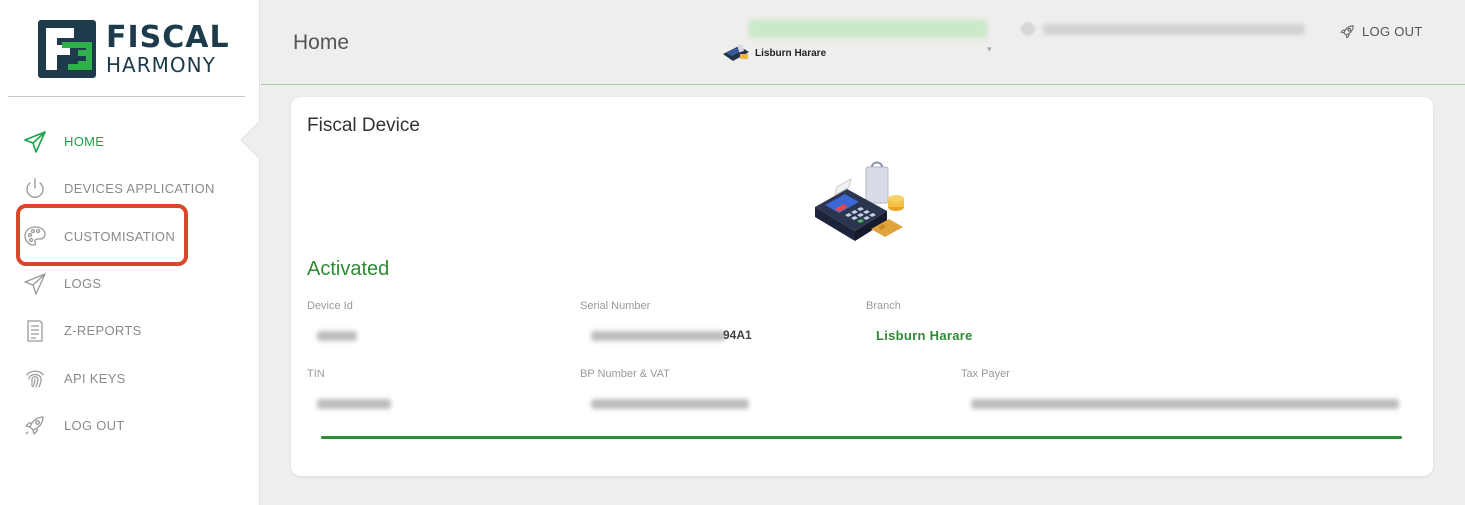 The height and width of the screenshot is (505, 1465). I want to click on serial-number-value, so click(658, 336).